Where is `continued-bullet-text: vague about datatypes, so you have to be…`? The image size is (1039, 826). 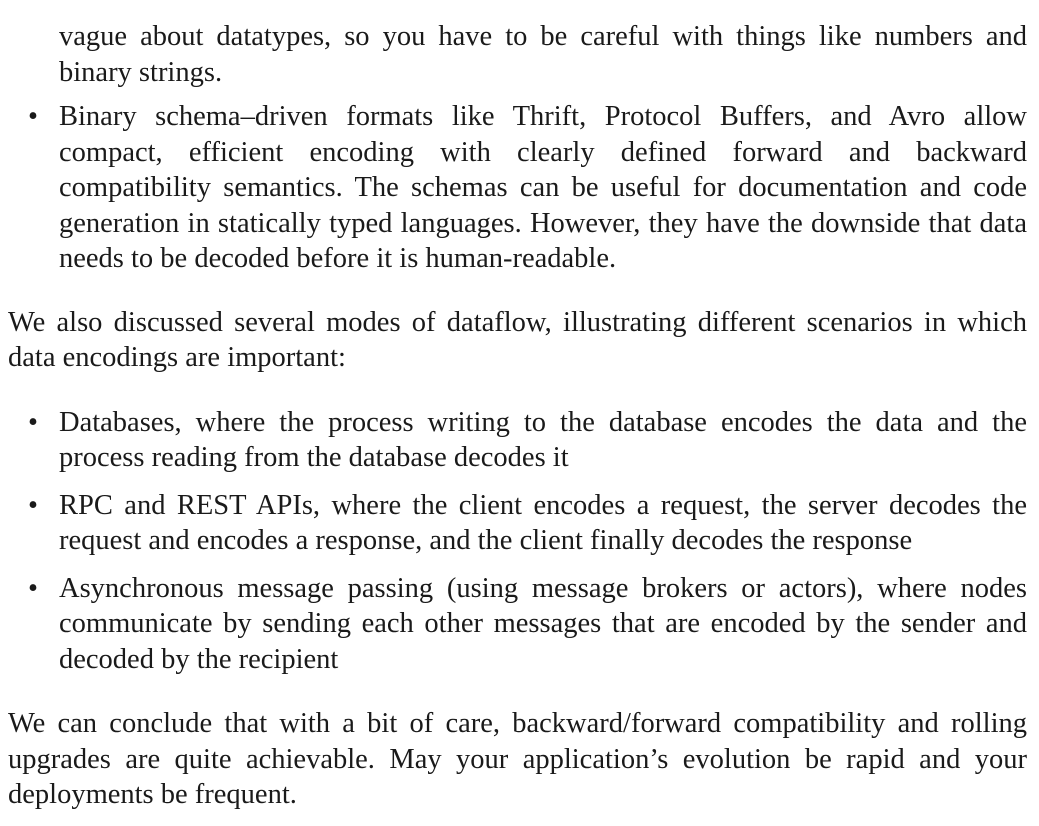
continued-bullet-text: vague about datatypes, so you have to be… is located at coordinates (543, 54).